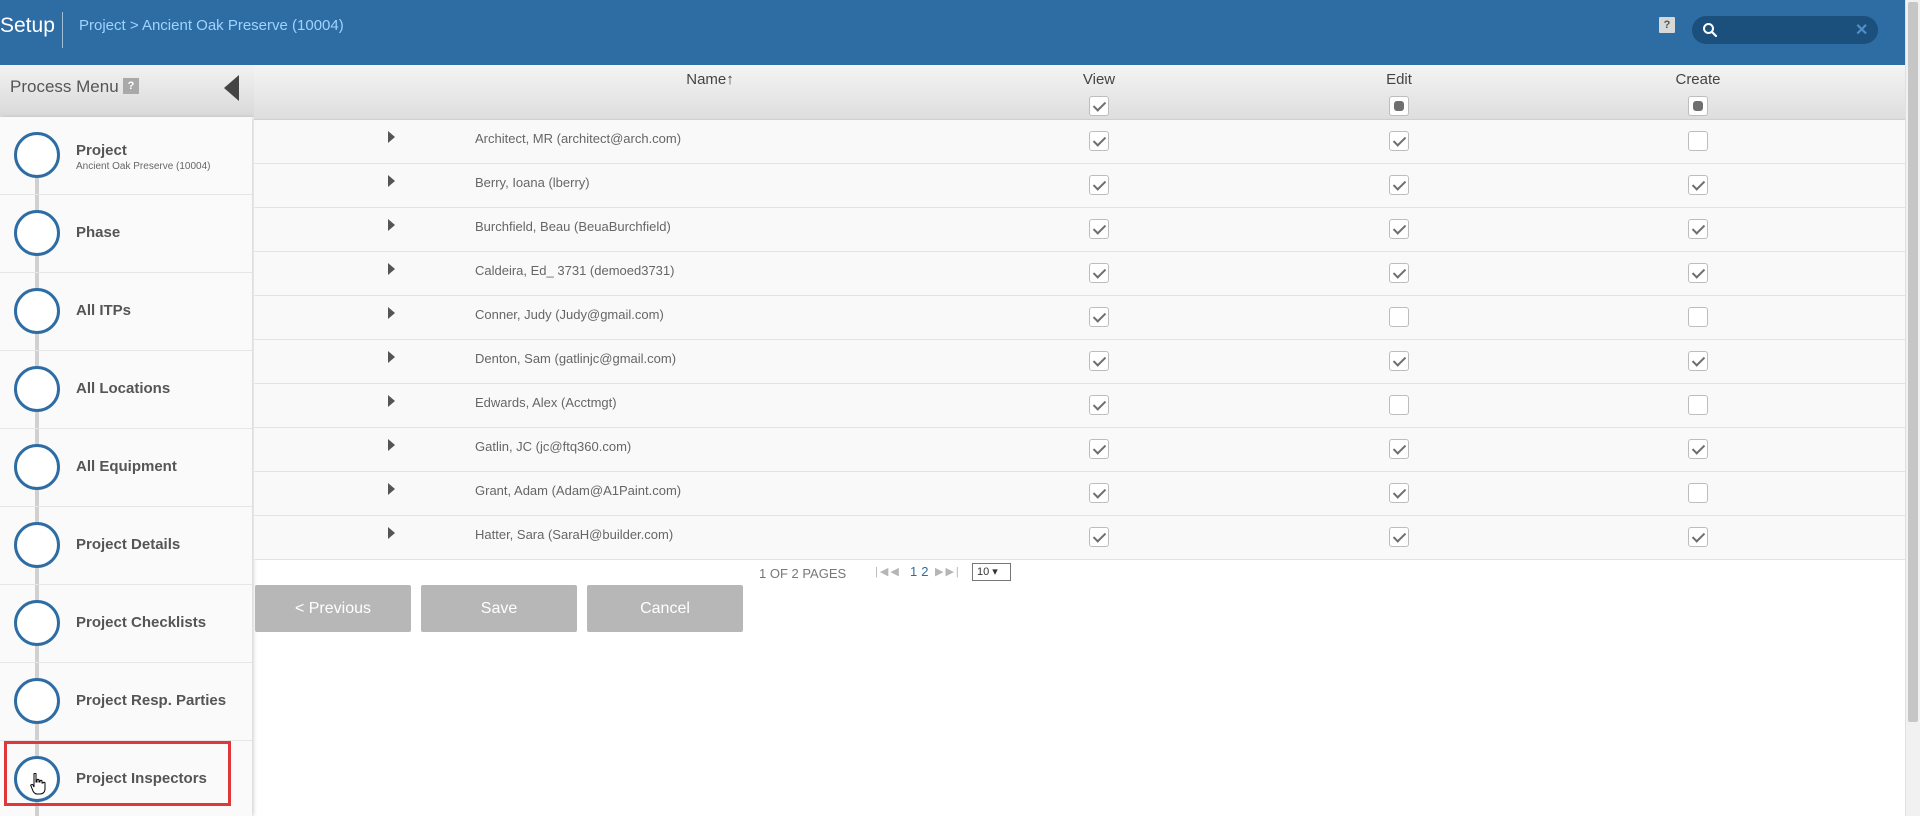 The height and width of the screenshot is (816, 1920). What do you see at coordinates (578, 138) in the screenshot?
I see `inspector-name: Architect, MR (architect@arch.com)` at bounding box center [578, 138].